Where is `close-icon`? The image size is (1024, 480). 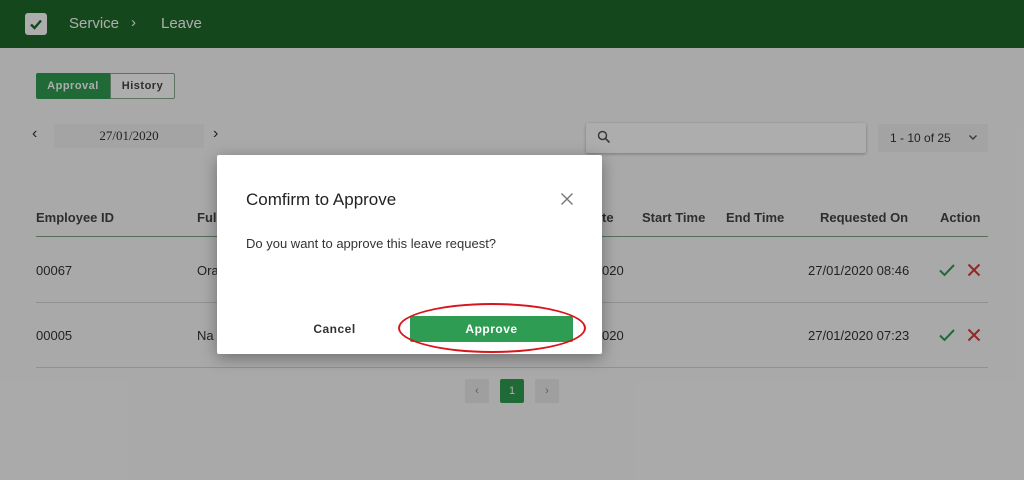 close-icon is located at coordinates (567, 199).